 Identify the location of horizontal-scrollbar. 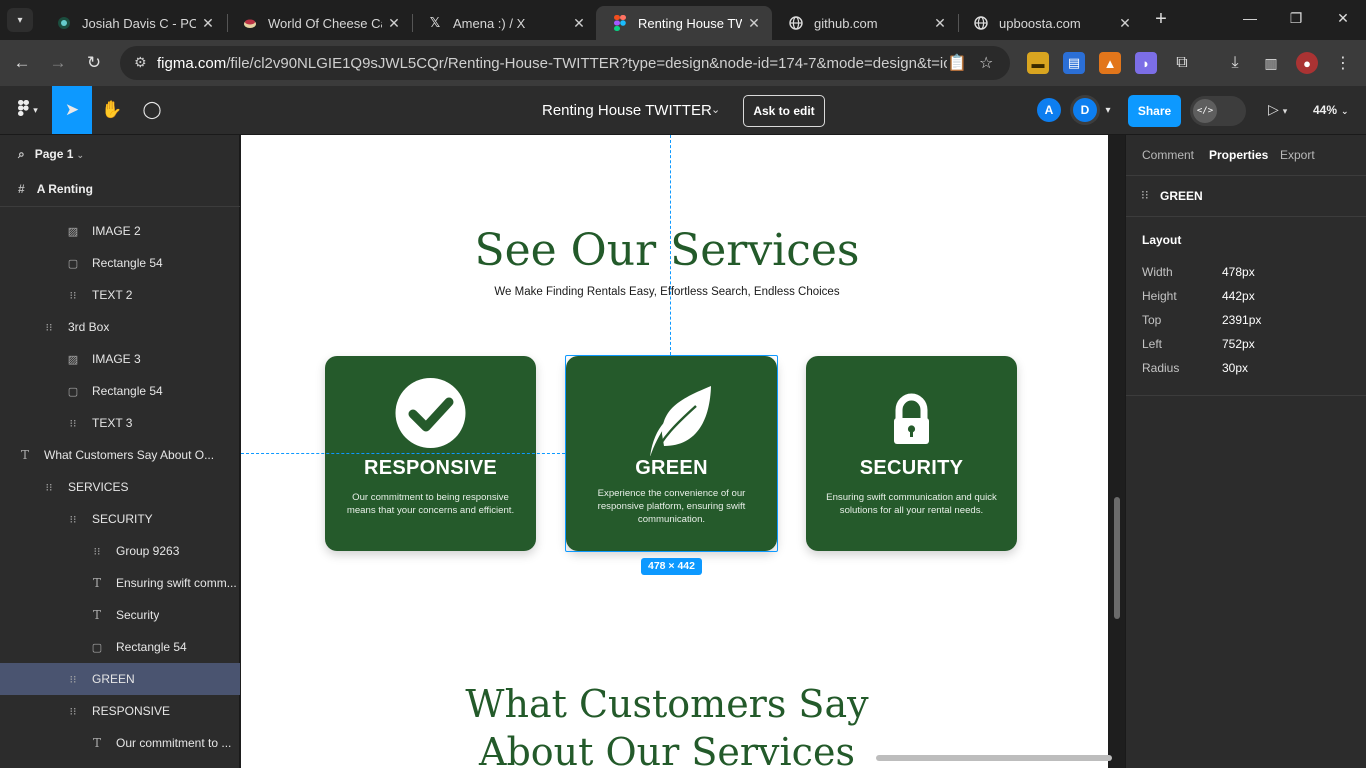
(994, 758).